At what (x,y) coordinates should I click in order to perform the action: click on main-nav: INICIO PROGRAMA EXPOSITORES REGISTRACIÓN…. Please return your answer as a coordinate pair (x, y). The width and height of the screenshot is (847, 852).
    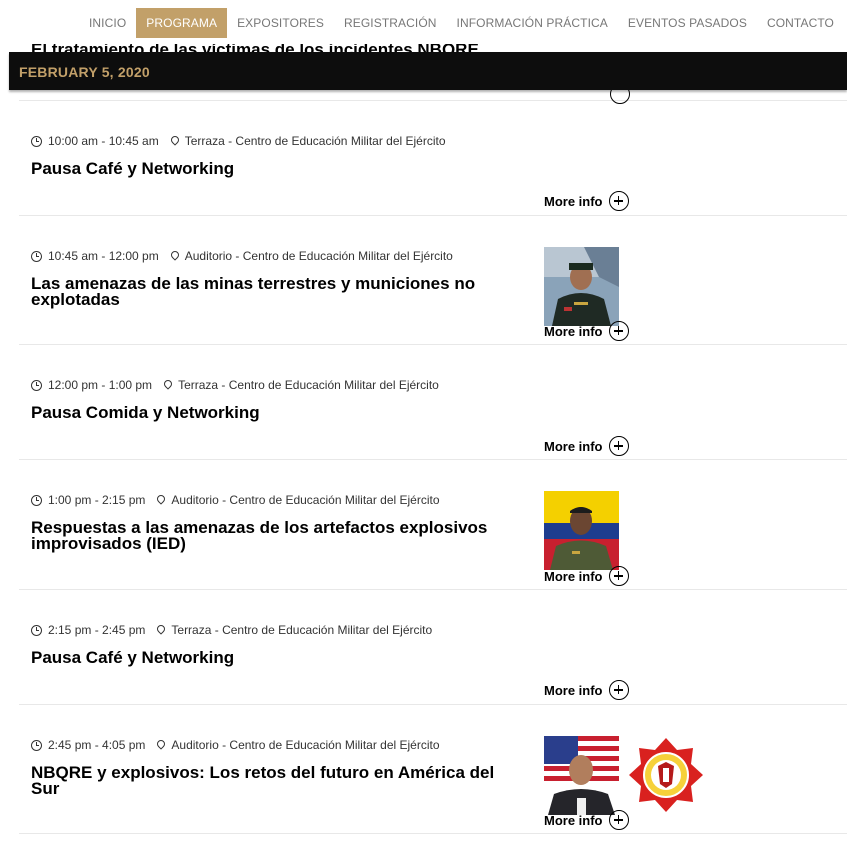
    Looking at the image, I should click on (423, 22).